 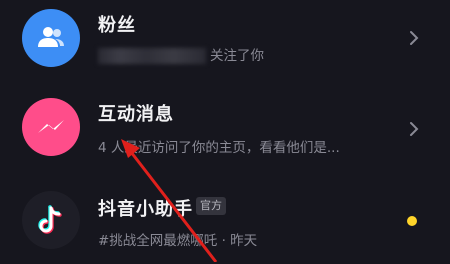 I want to click on people-icon, so click(x=51, y=37).